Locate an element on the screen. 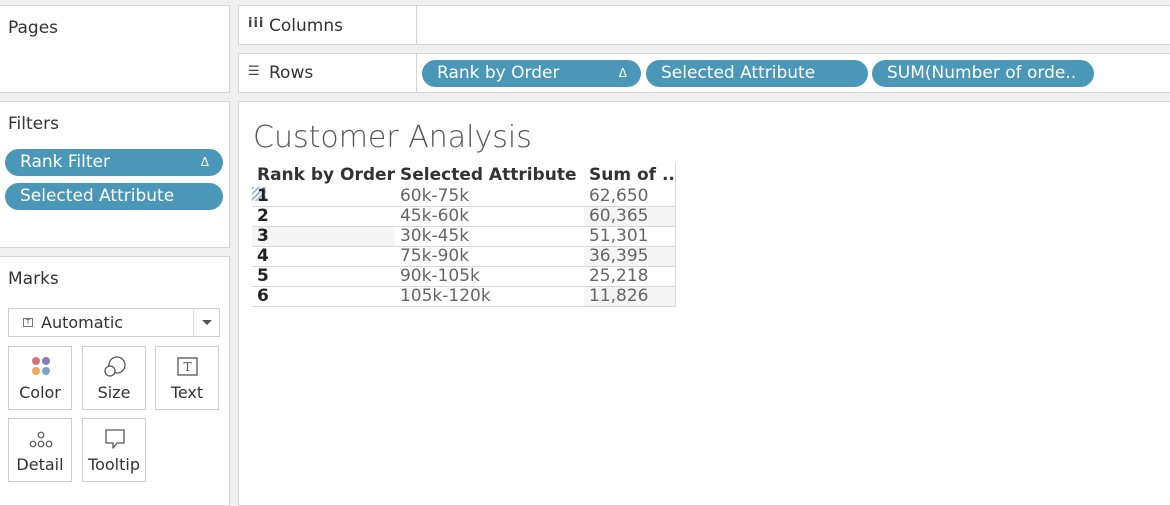 This screenshot has height=506, width=1170. mark-type-dropdown: T Automatic is located at coordinates (114, 322).